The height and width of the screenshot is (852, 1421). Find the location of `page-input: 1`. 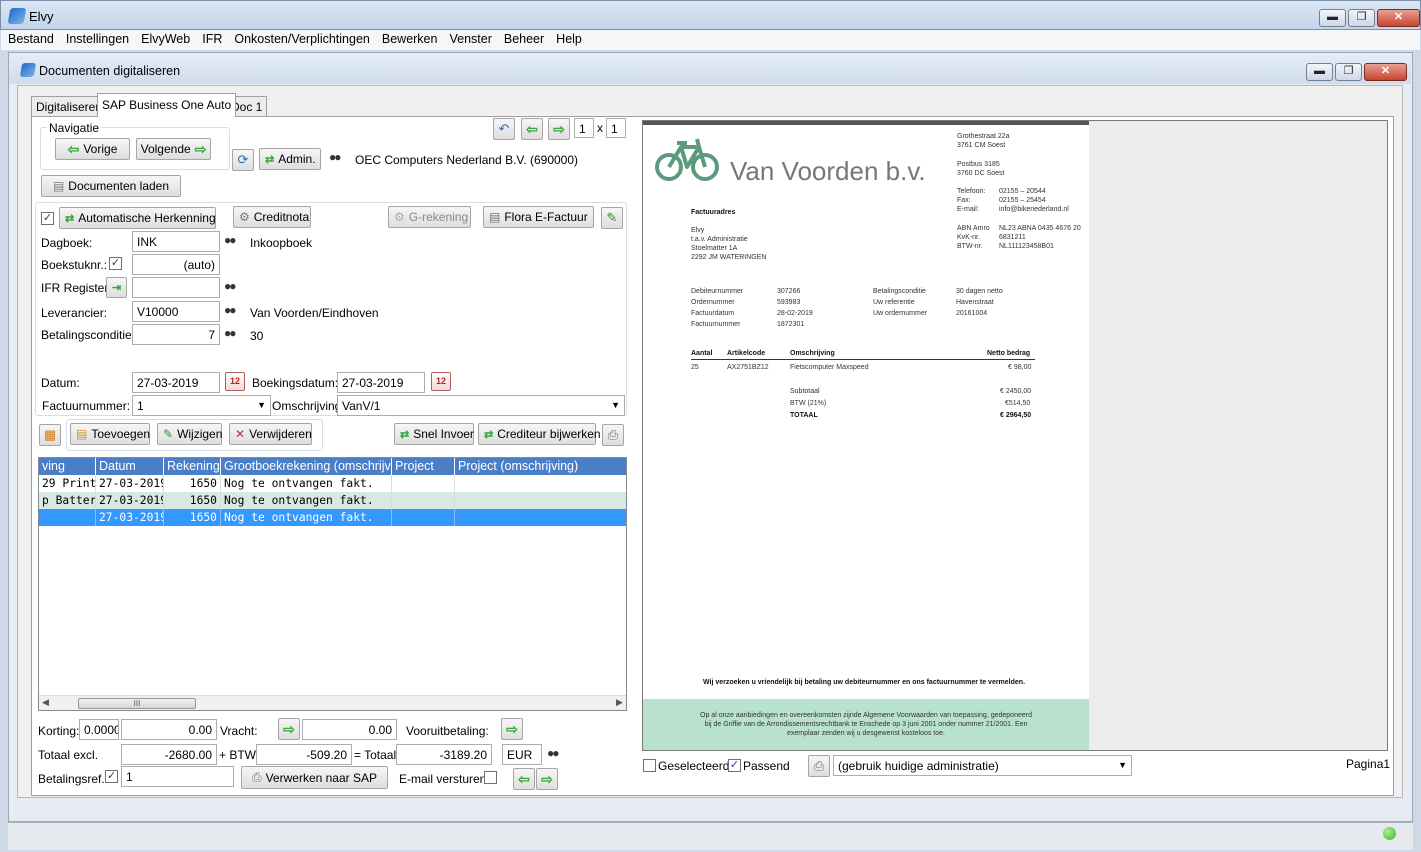

page-input: 1 is located at coordinates (584, 128).